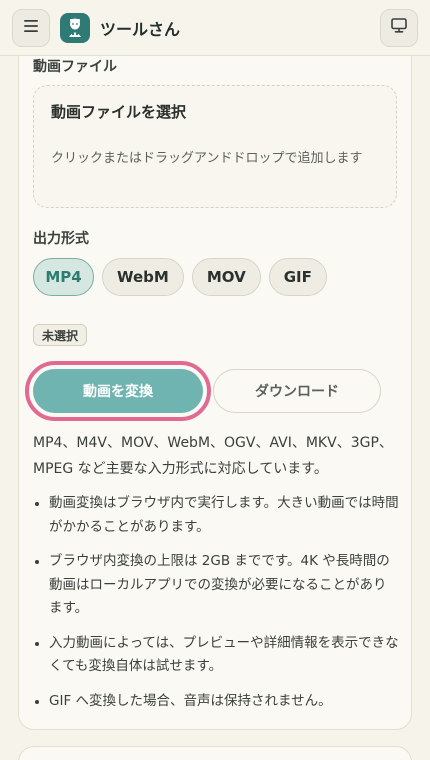  Describe the element at coordinates (118, 391) in the screenshot. I see `convert-button: 動画を変換` at that location.